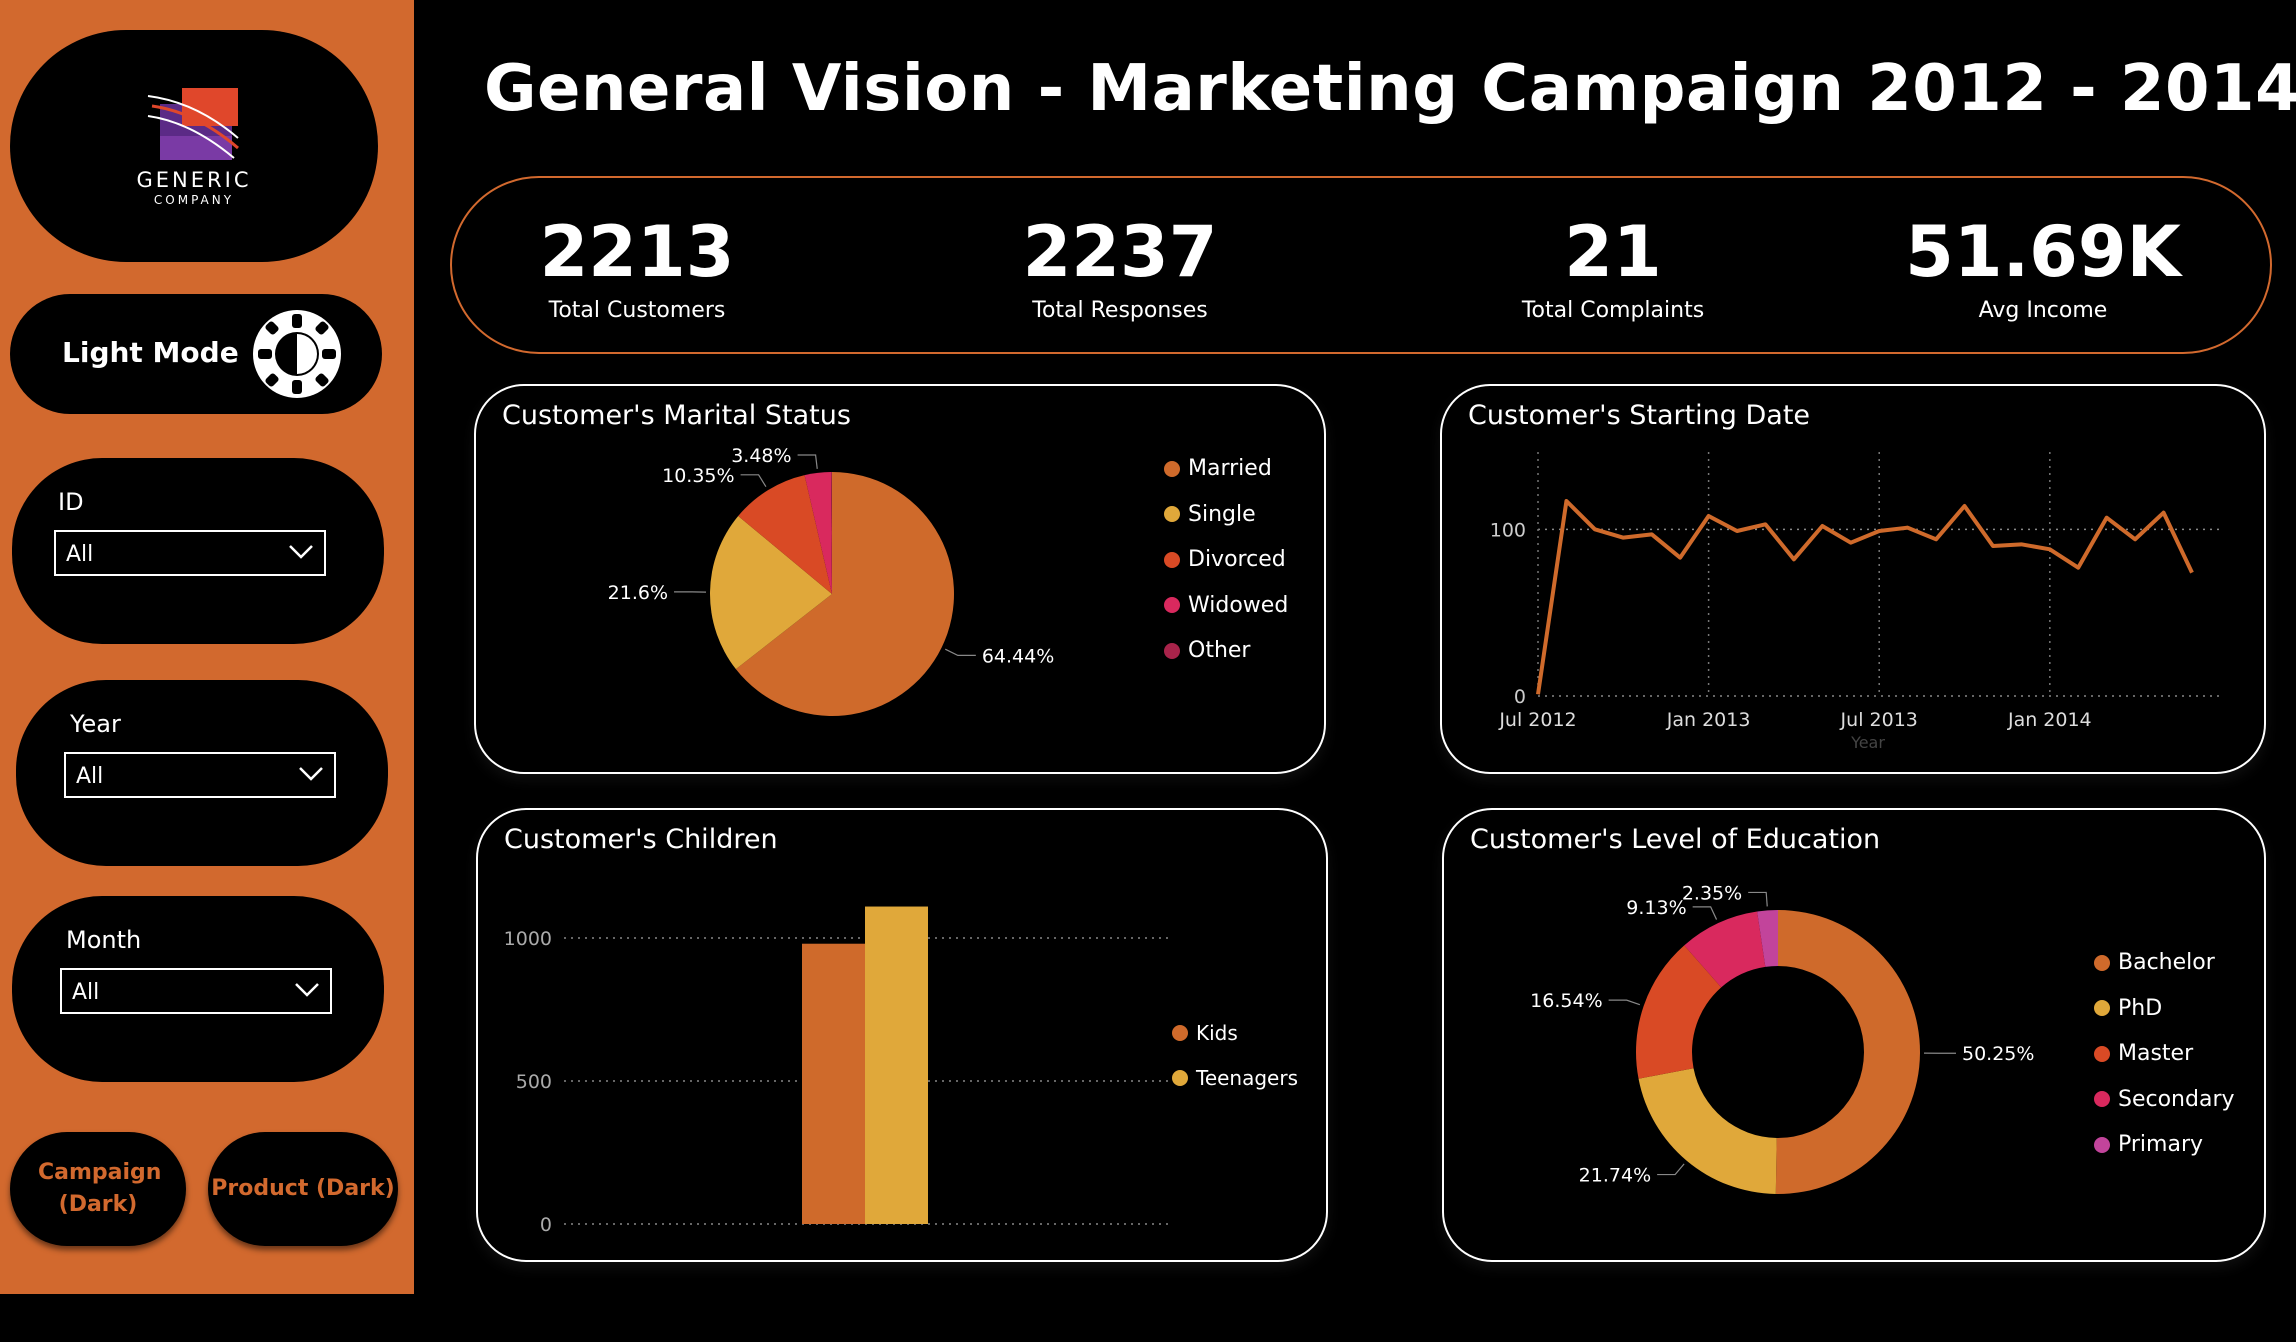  I want to click on filter-year-label: Year, so click(95, 724).